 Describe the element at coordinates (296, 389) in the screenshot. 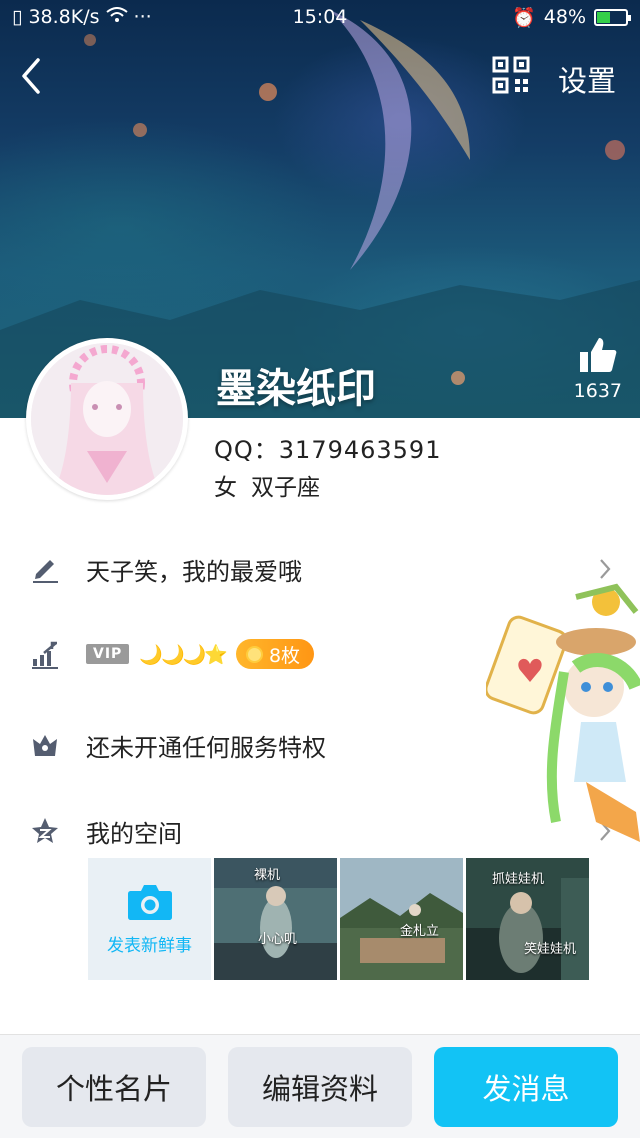

I see `nickname: 墨染纸印` at that location.